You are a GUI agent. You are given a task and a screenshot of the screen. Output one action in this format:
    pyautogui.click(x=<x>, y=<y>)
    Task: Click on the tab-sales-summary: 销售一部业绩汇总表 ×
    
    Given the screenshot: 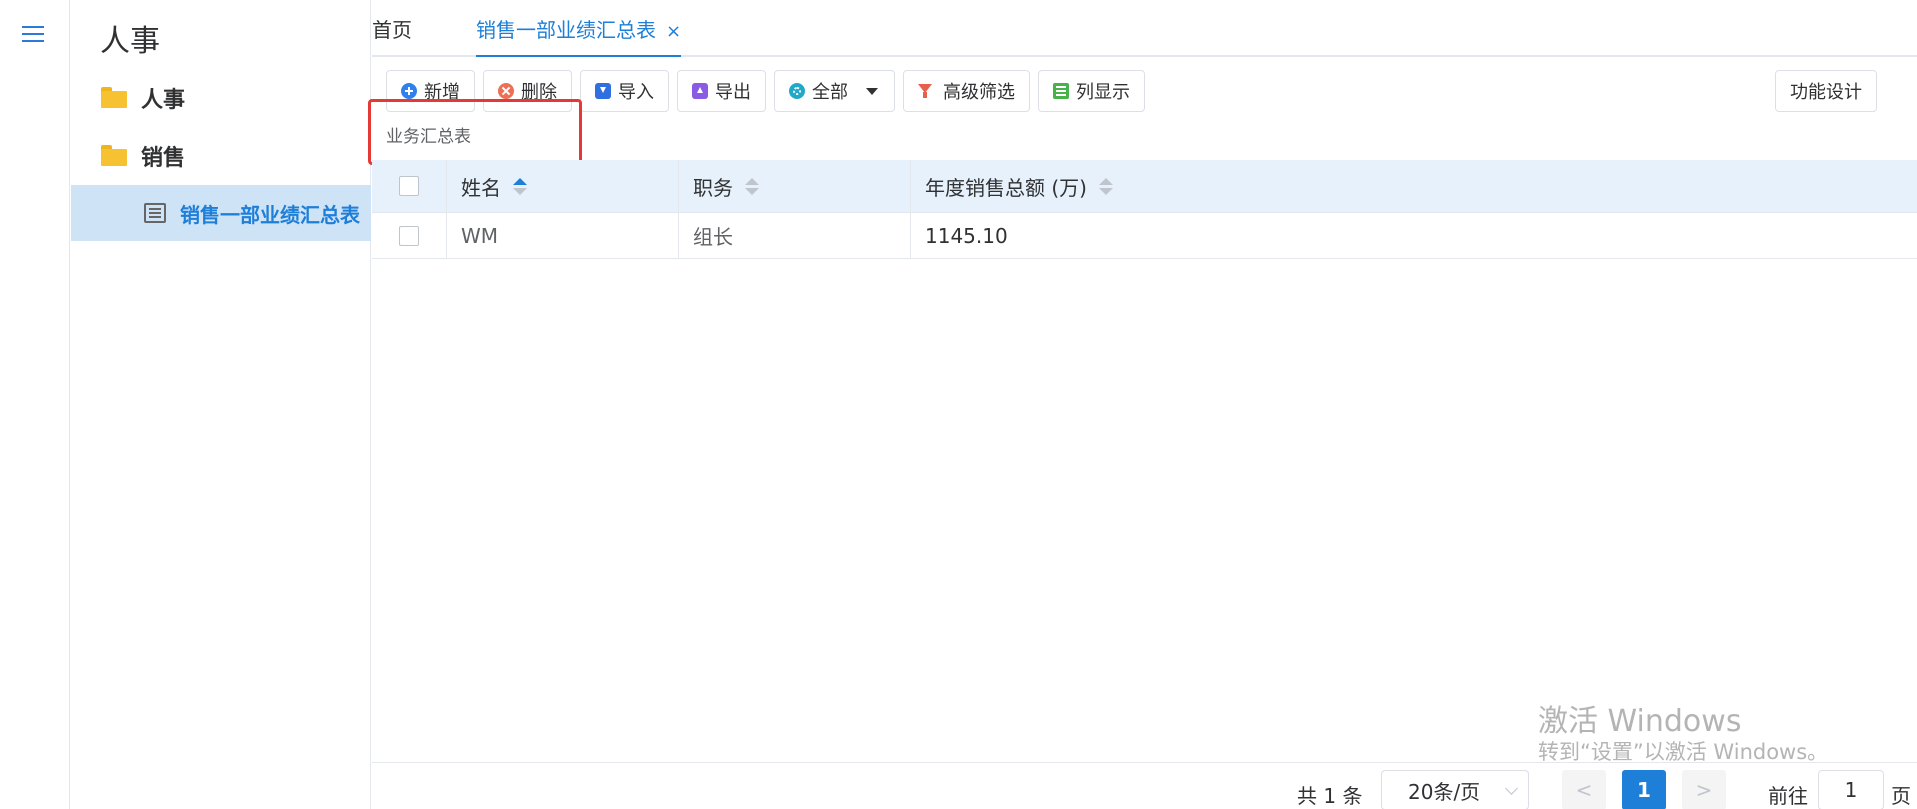 What is the action you would take?
    pyautogui.click(x=579, y=35)
    